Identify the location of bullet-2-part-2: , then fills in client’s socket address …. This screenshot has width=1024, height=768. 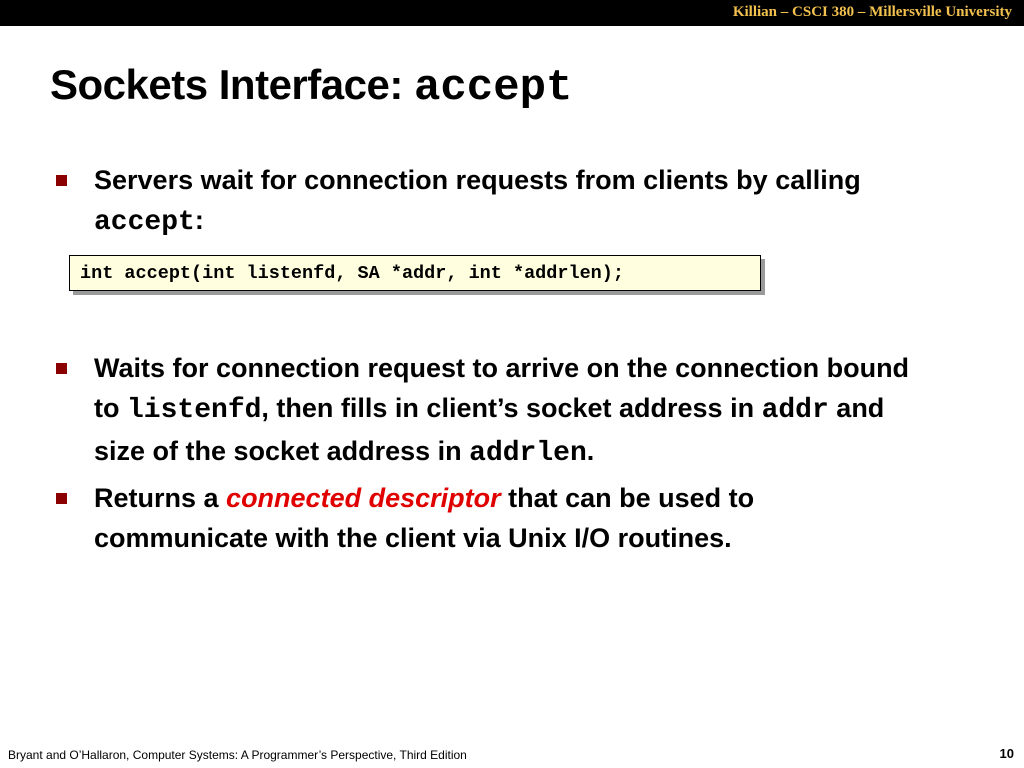
(511, 408).